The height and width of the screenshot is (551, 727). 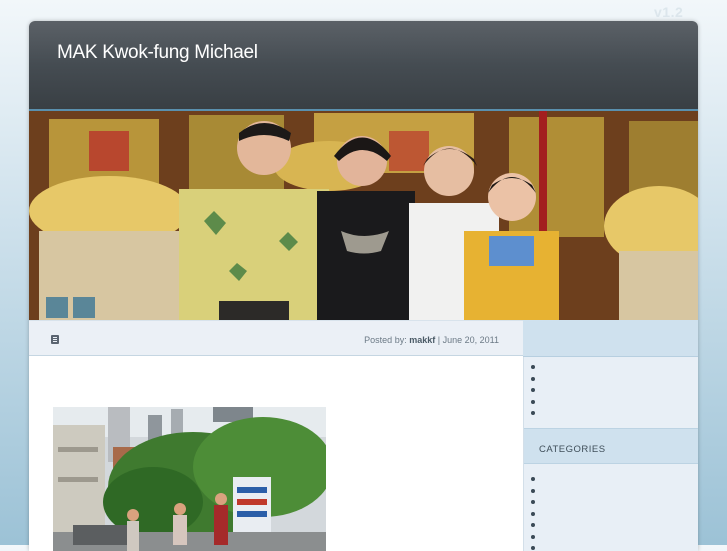 What do you see at coordinates (157, 53) in the screenshot?
I see `site-title: MAK Kwok-fung Michael` at bounding box center [157, 53].